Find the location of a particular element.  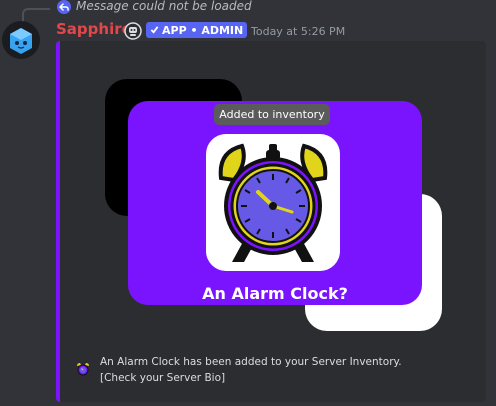

app-face-icon is located at coordinates (133, 31).